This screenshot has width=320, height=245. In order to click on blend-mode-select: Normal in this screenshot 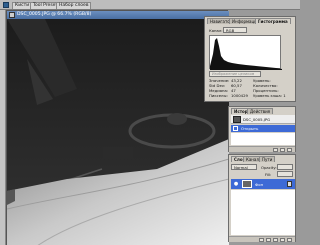, I will do `click(244, 167)`.